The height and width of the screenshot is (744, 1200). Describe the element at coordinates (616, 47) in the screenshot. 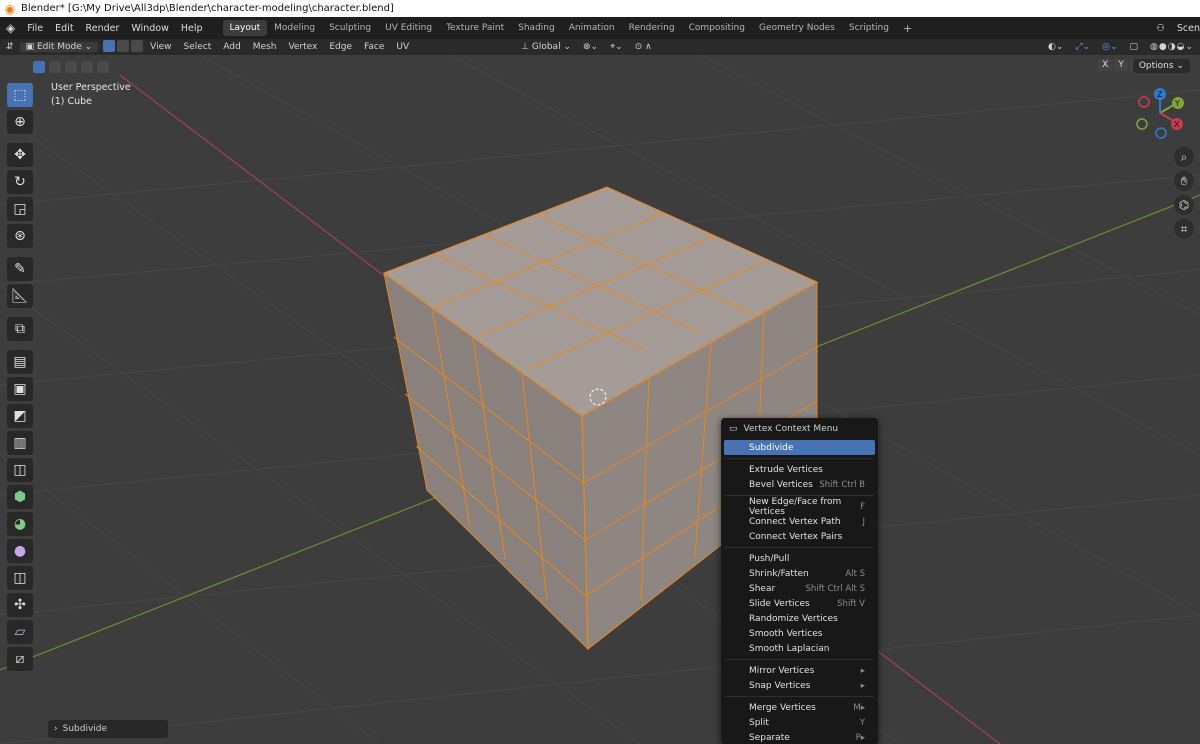

I see `snap-icon: ⌖⌄` at that location.